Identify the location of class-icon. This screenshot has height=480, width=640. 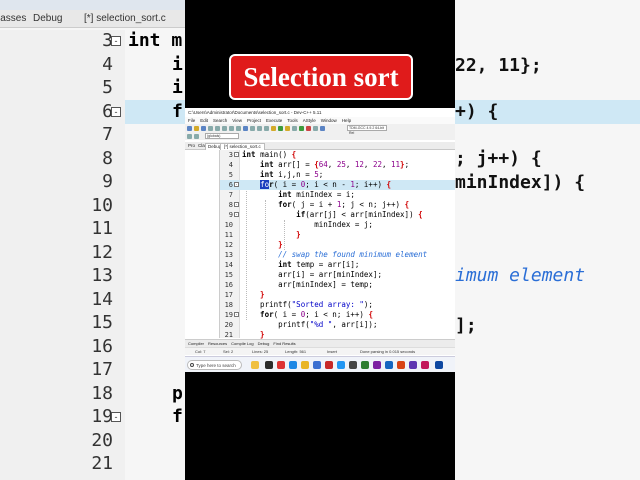
(196, 136).